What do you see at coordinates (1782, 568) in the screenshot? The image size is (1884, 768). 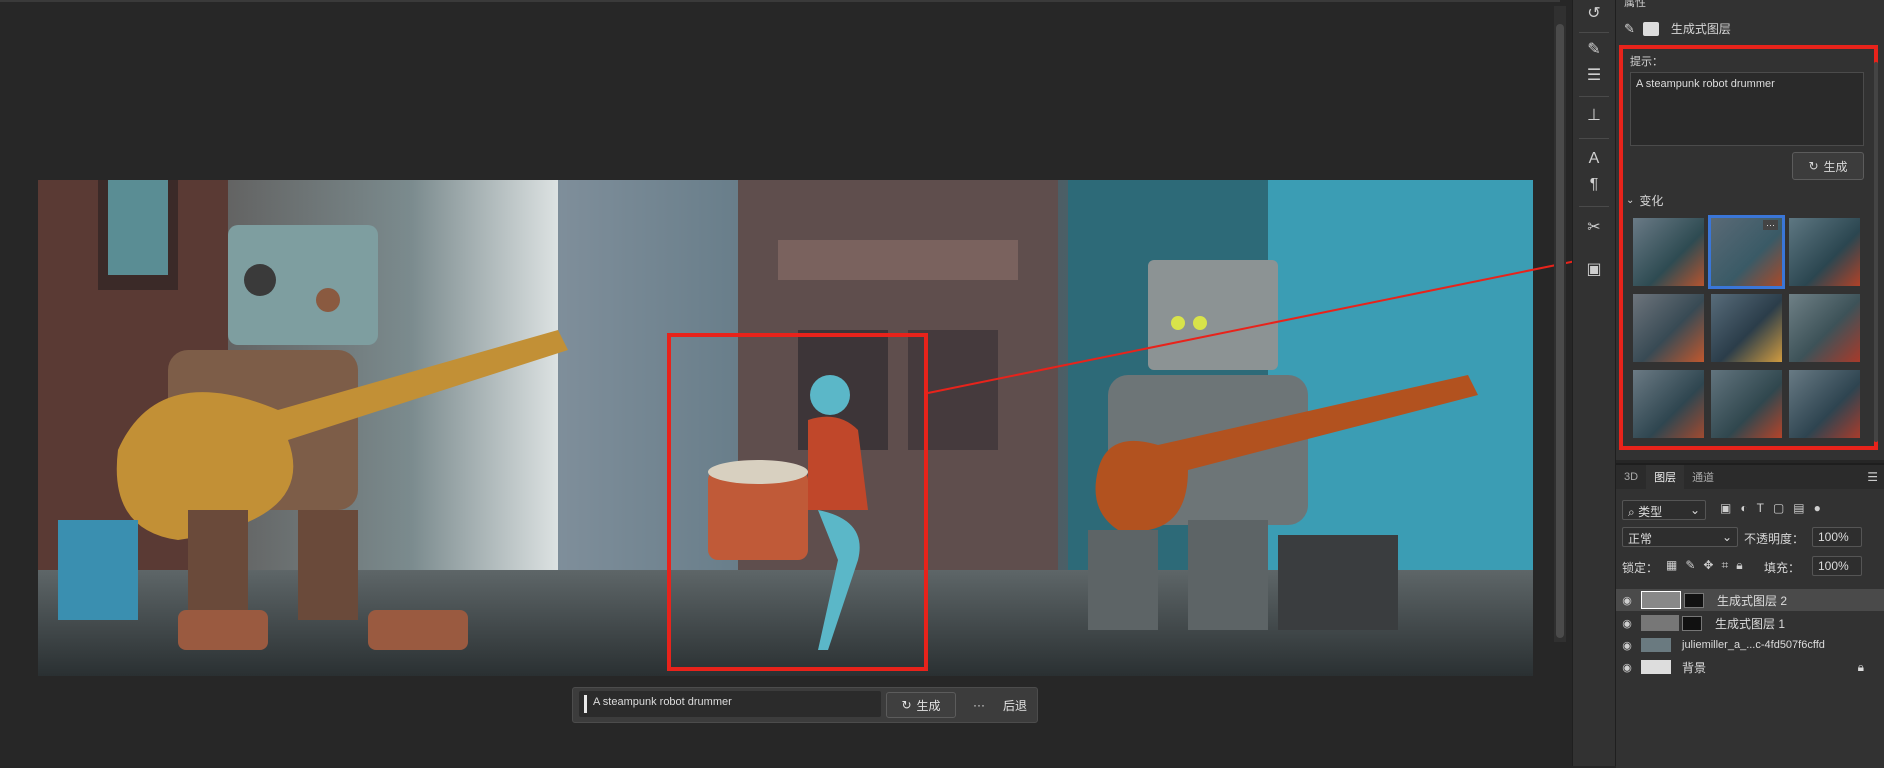 I see `fill-label: 填充：` at bounding box center [1782, 568].